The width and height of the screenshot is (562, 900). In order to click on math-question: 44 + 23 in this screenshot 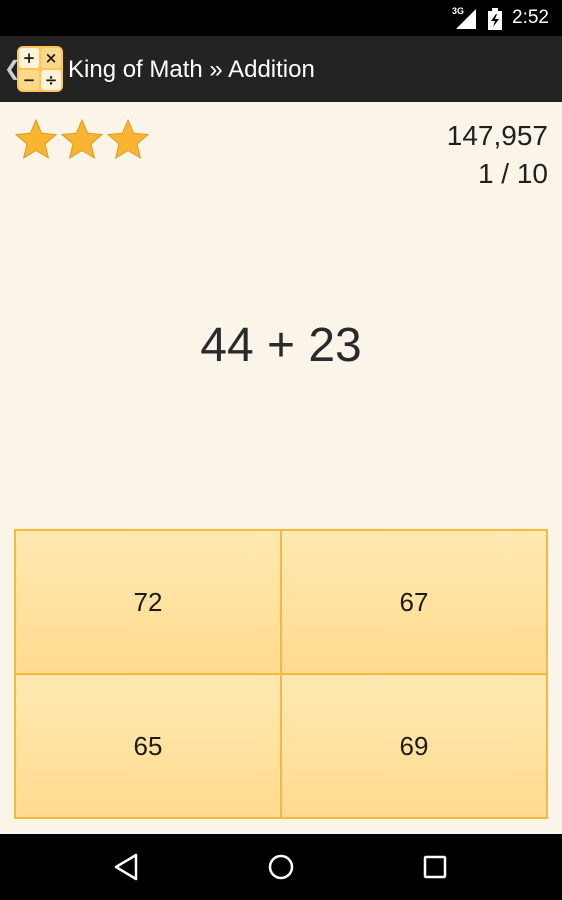, I will do `click(281, 345)`.